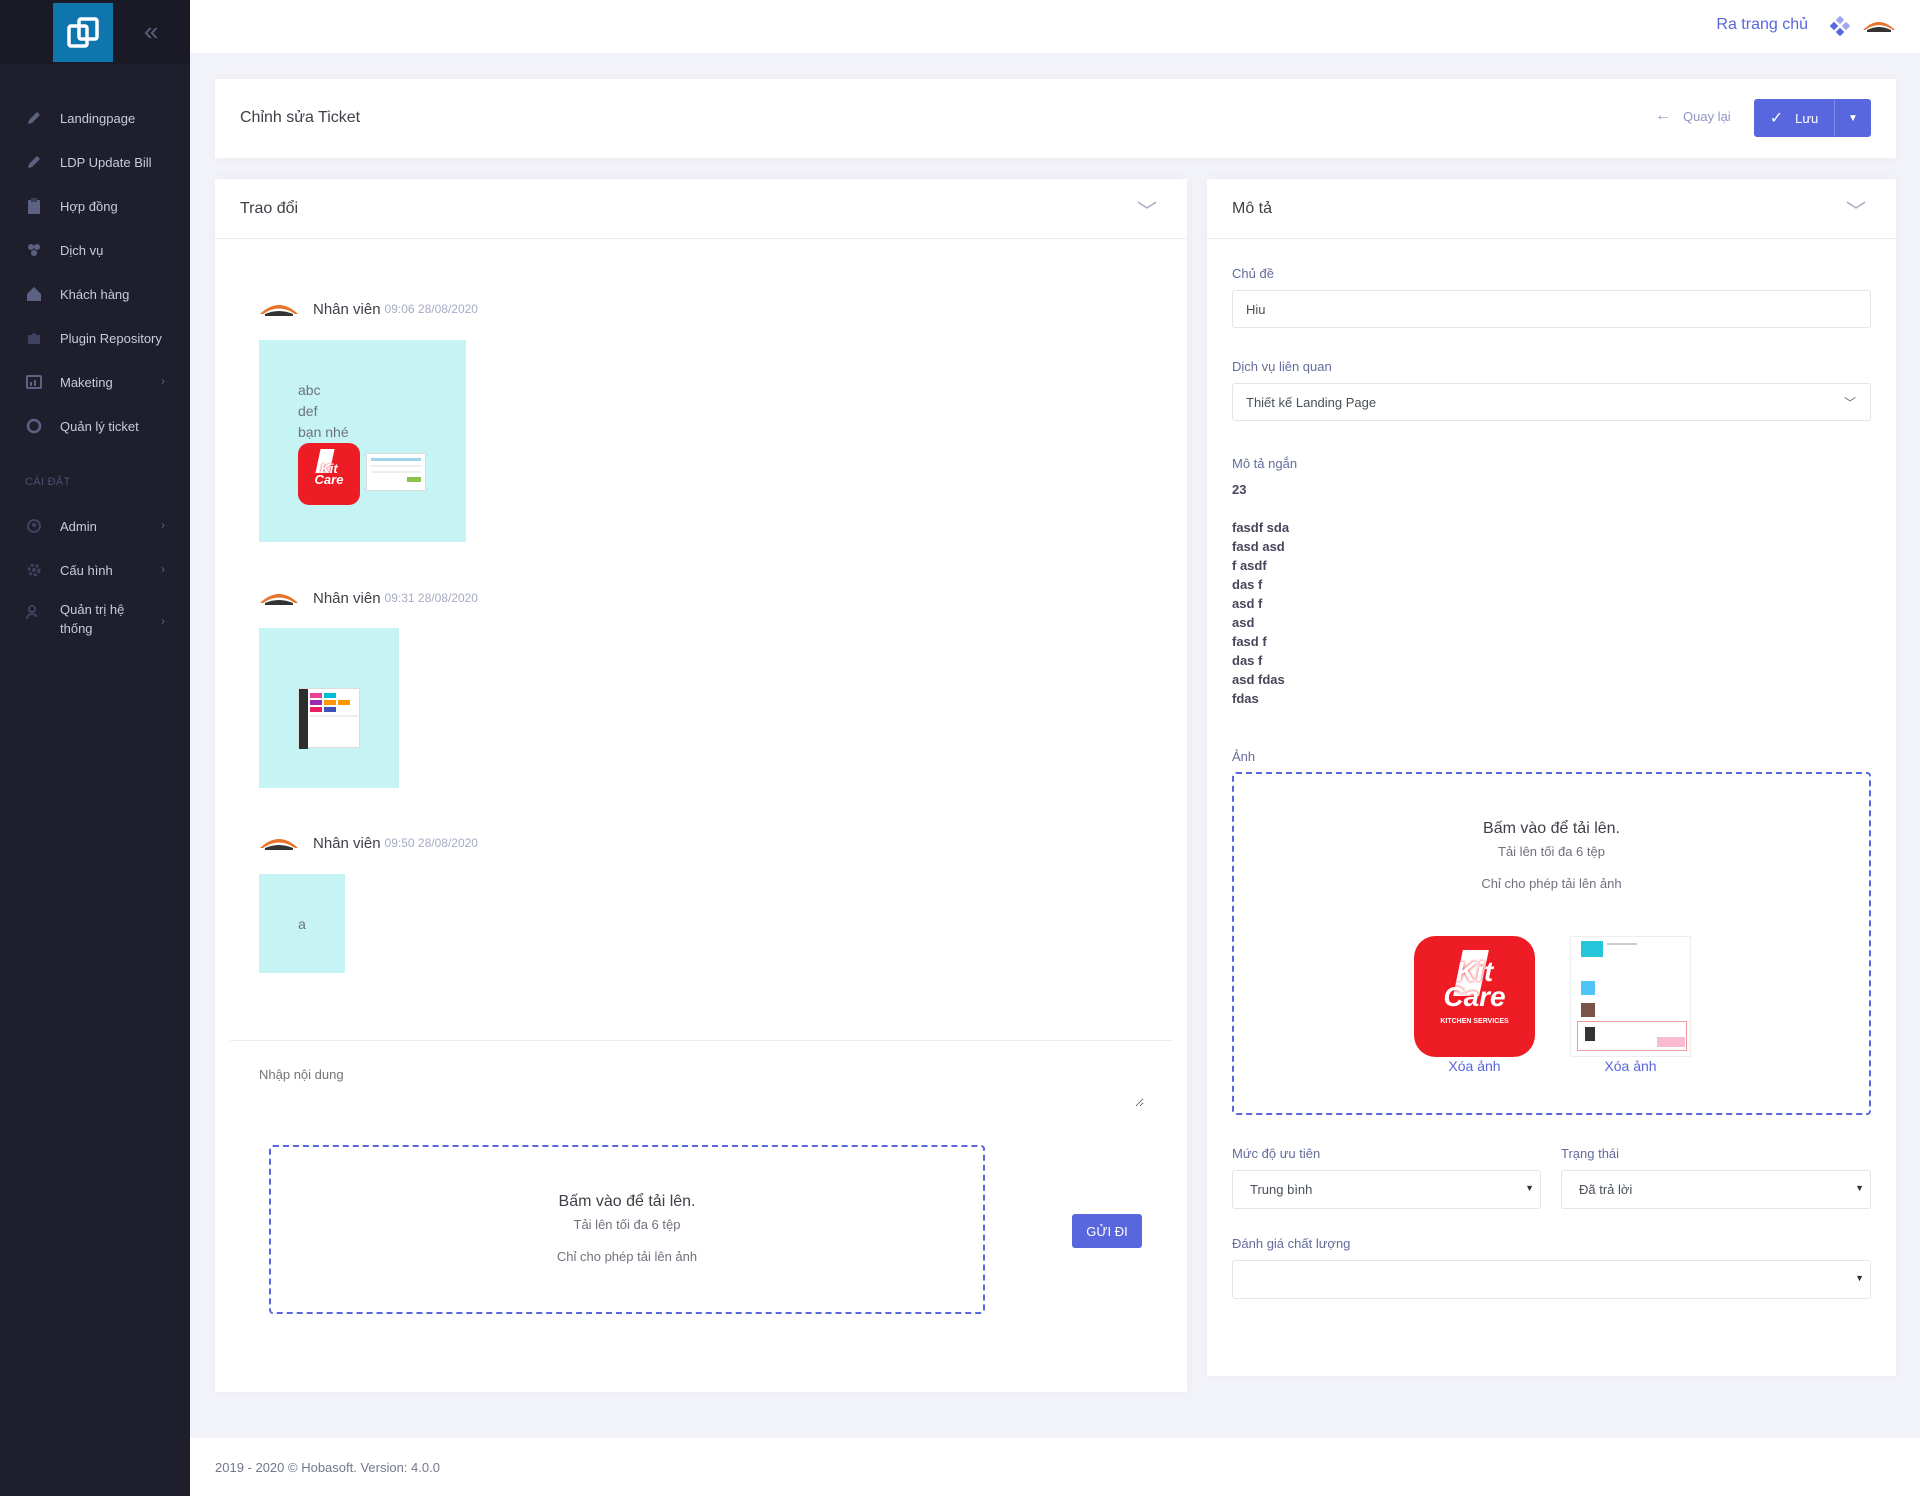 Image resolution: width=1920 pixels, height=1496 pixels. What do you see at coordinates (347, 843) in the screenshot?
I see `message-author: Nhân viên` at bounding box center [347, 843].